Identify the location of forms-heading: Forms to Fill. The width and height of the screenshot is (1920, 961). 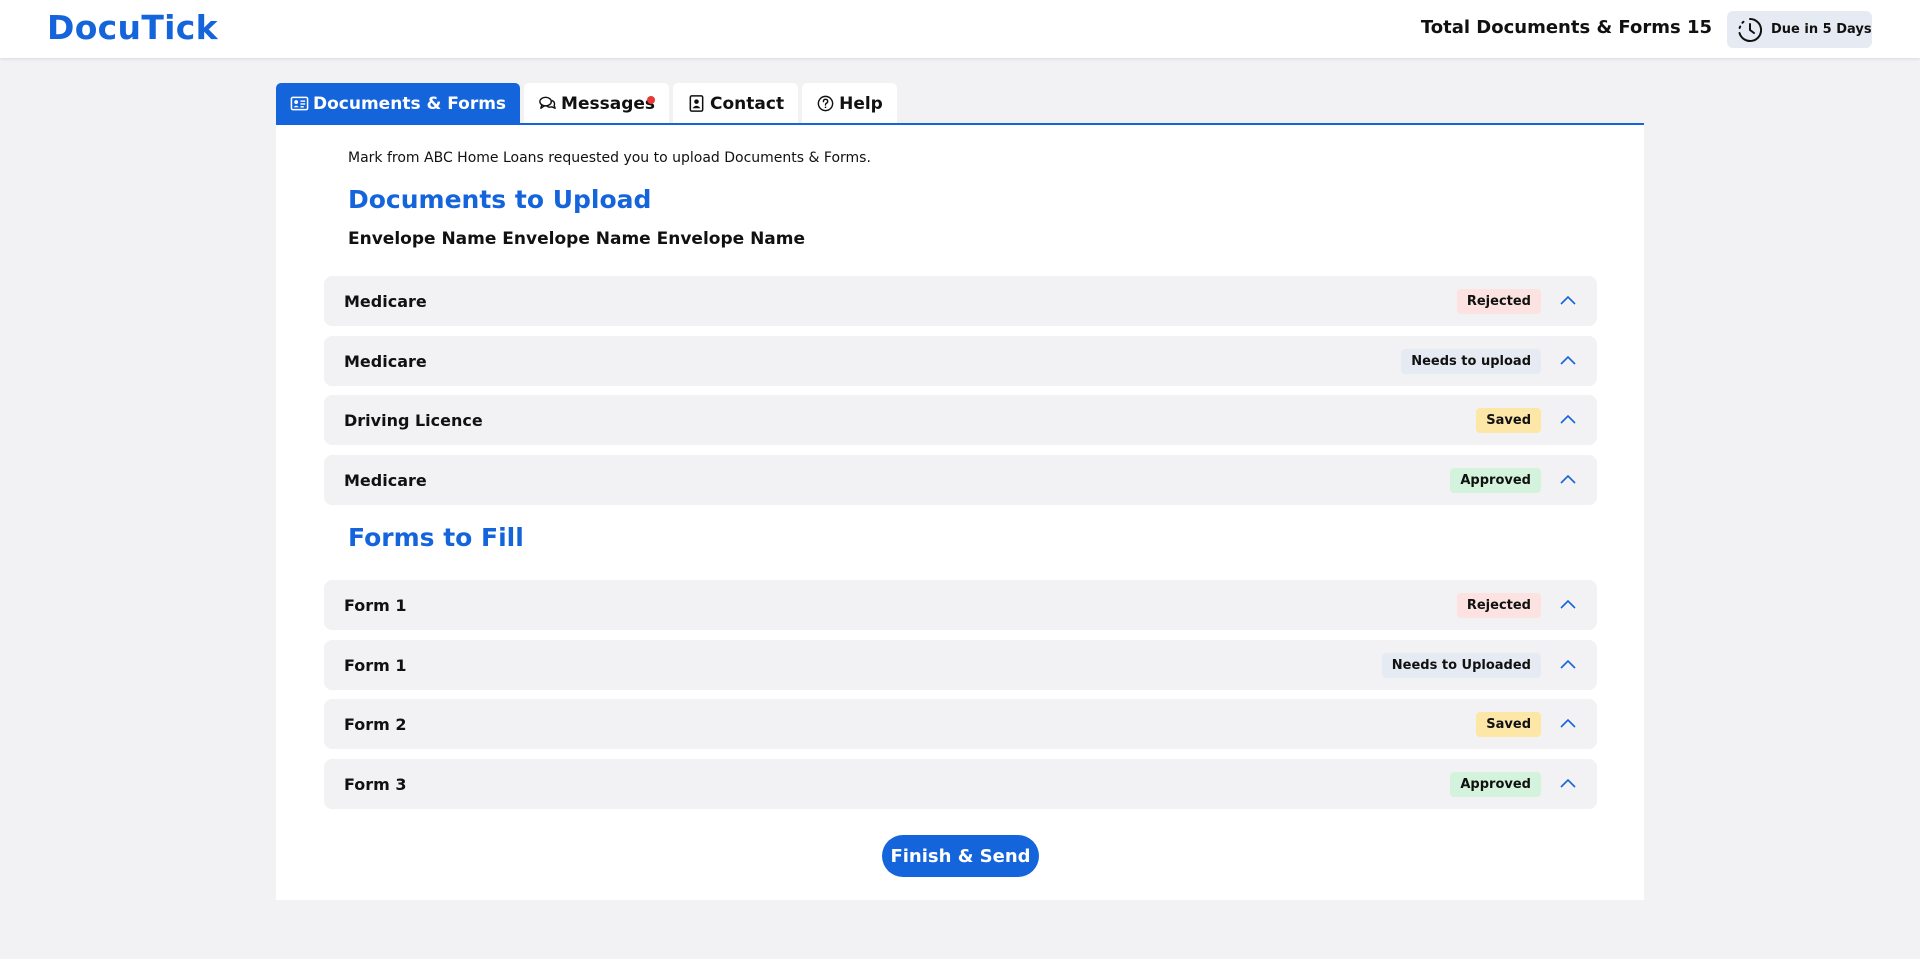
(436, 537).